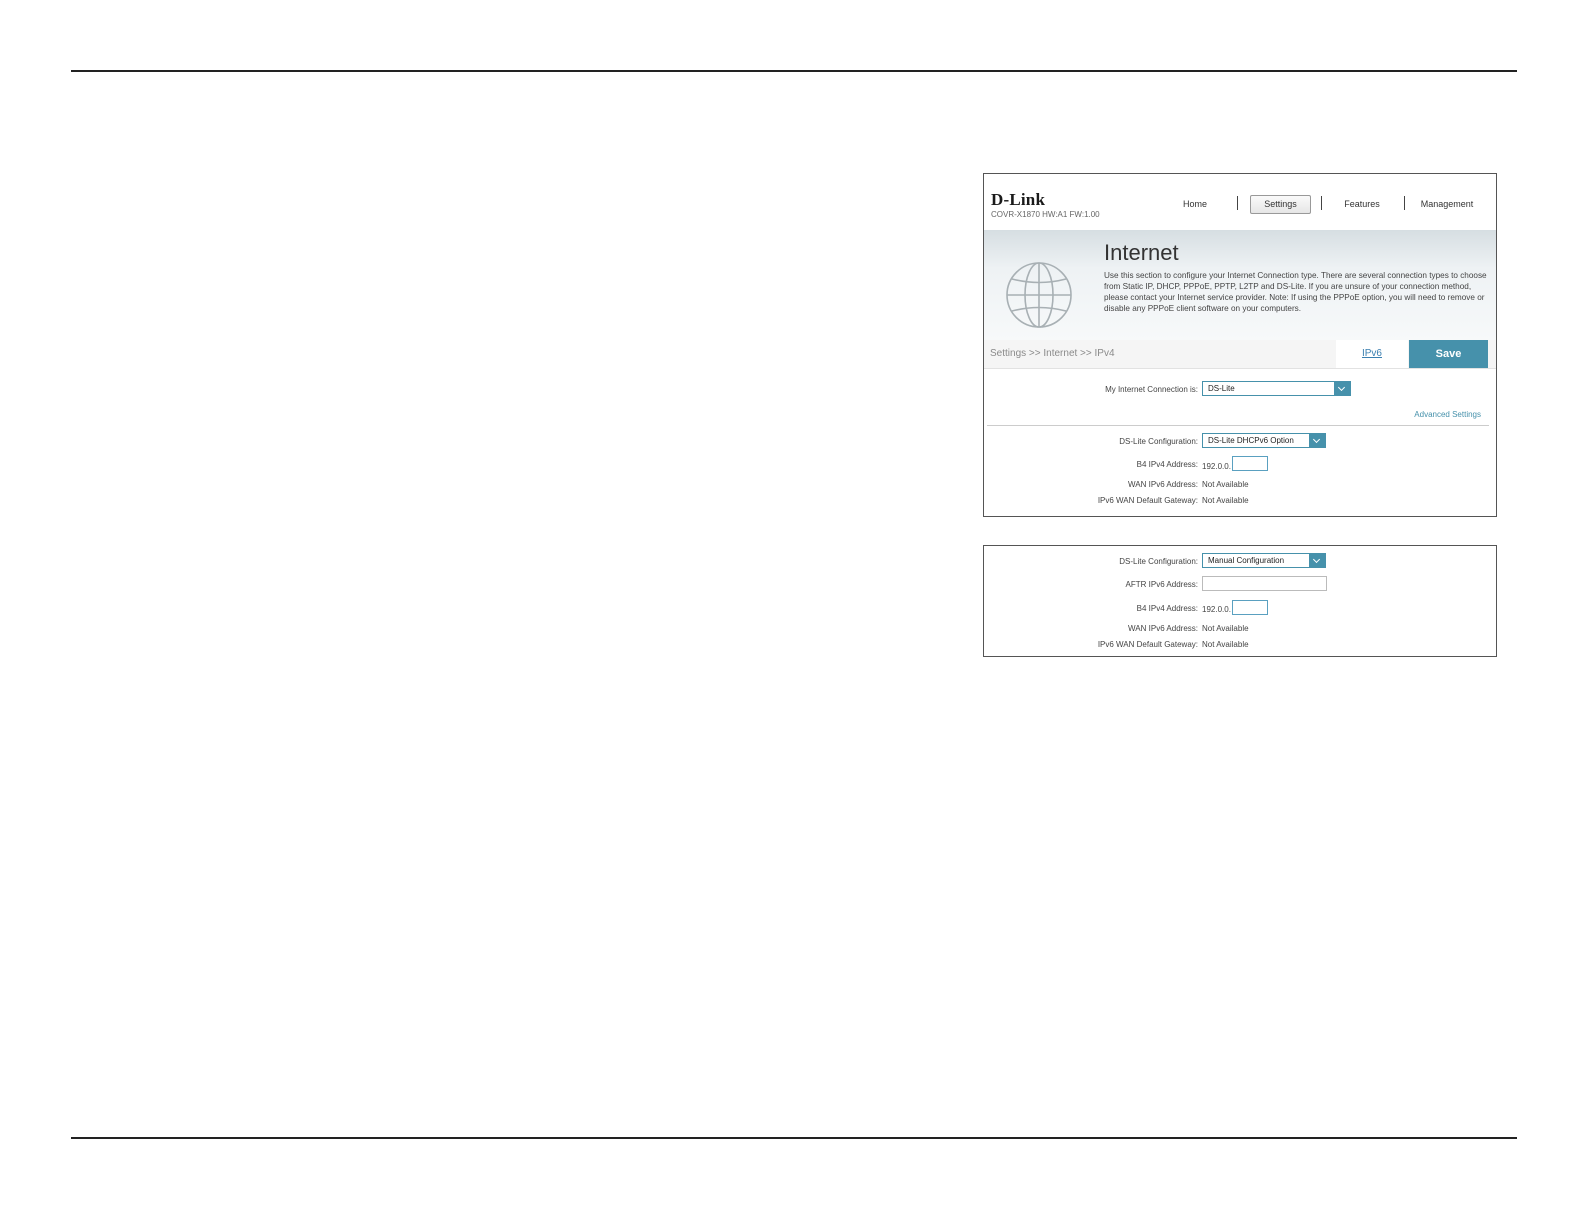  What do you see at coordinates (1276, 388) in the screenshot?
I see `connection-type-select: DS-Lite` at bounding box center [1276, 388].